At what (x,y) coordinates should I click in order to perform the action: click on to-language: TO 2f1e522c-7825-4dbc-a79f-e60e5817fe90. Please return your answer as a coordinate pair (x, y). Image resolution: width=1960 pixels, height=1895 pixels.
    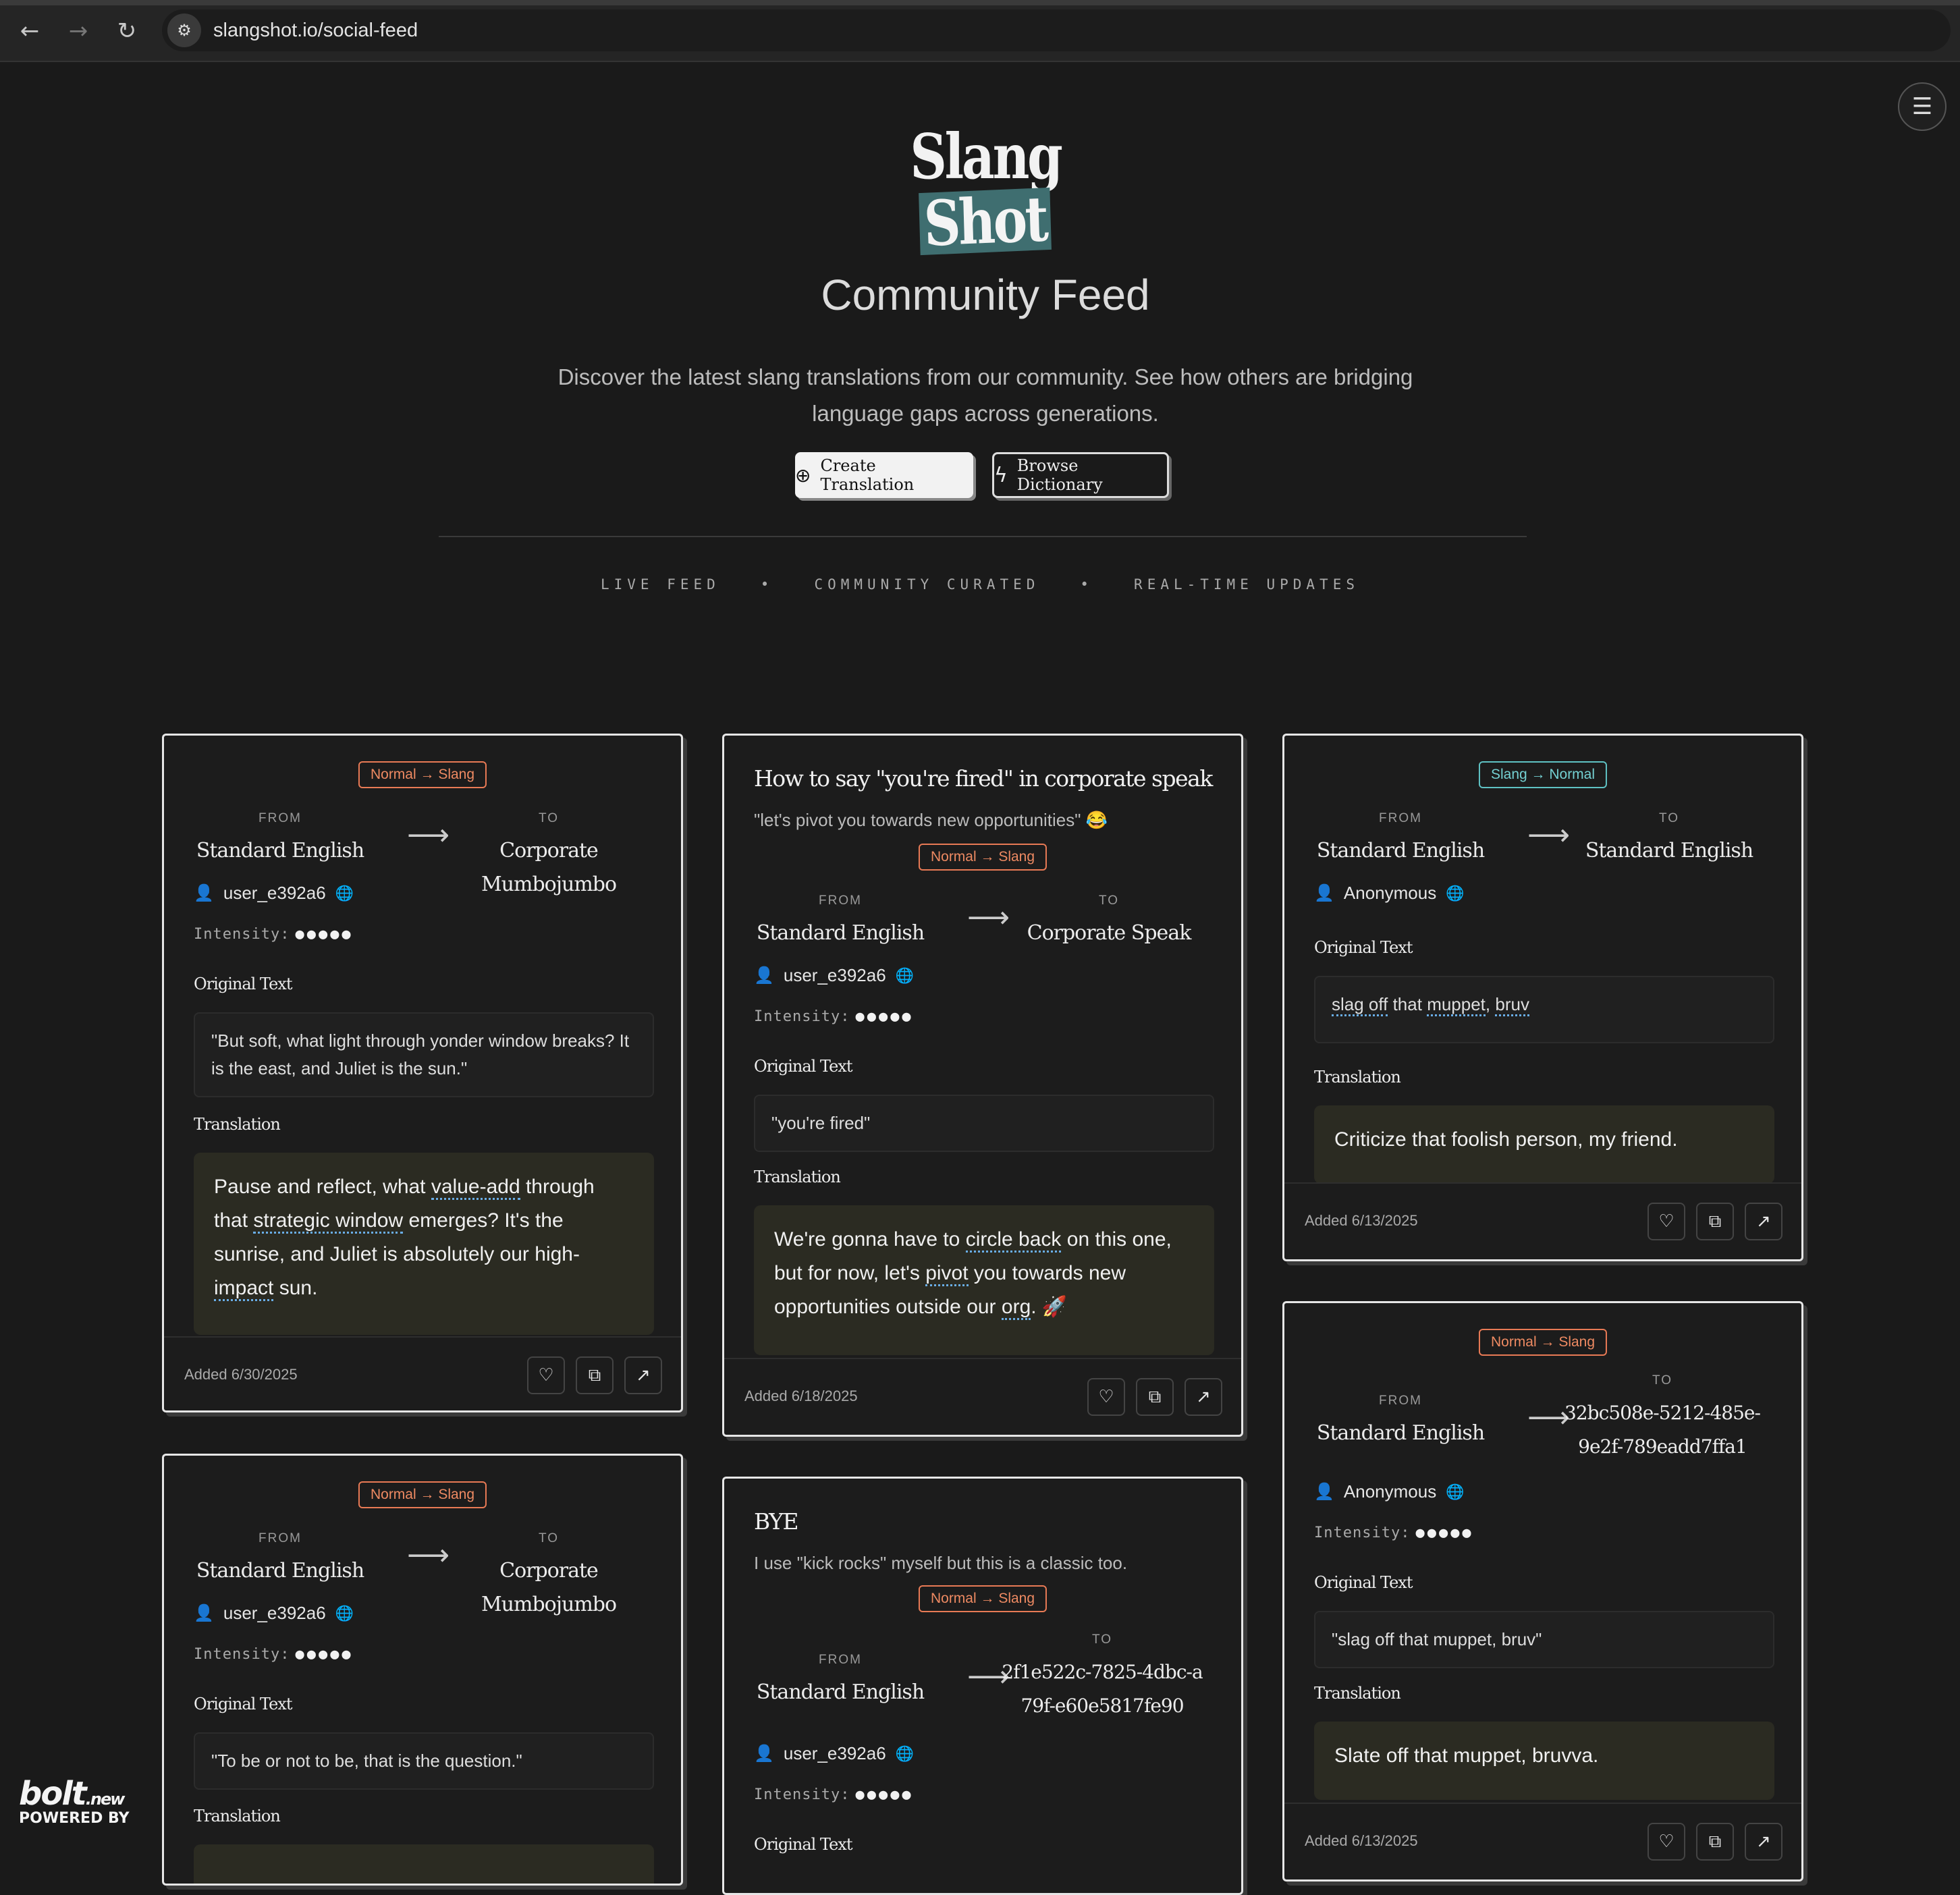
    Looking at the image, I should click on (1102, 1677).